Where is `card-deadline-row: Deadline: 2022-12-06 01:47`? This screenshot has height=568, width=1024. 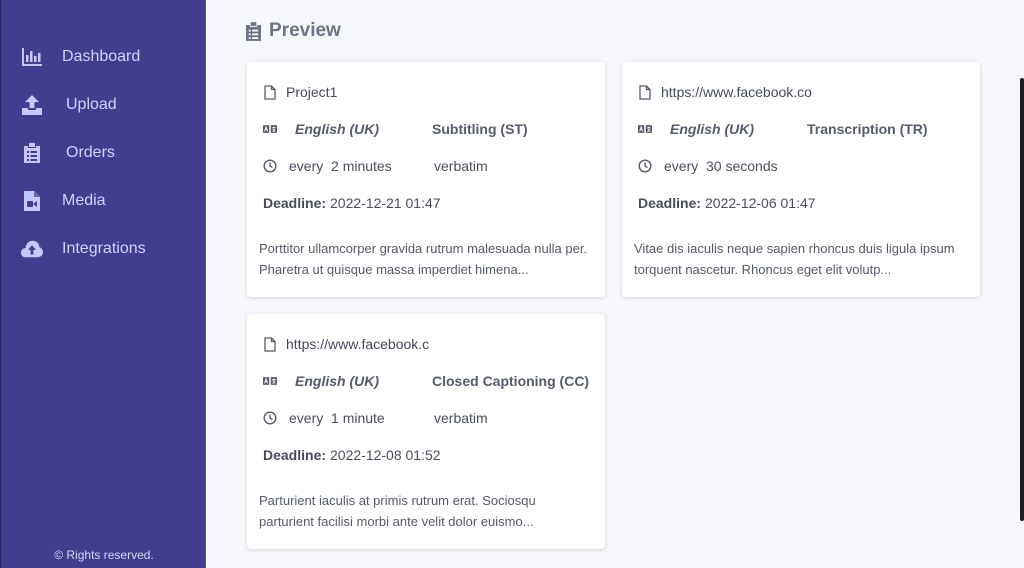 card-deadline-row: Deadline: 2022-12-06 01:47 is located at coordinates (727, 203).